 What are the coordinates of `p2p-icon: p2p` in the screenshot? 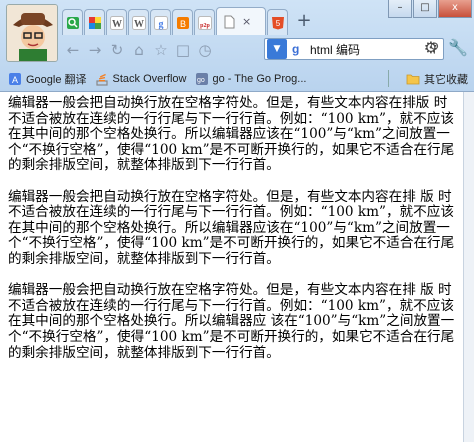 It's located at (204, 22).